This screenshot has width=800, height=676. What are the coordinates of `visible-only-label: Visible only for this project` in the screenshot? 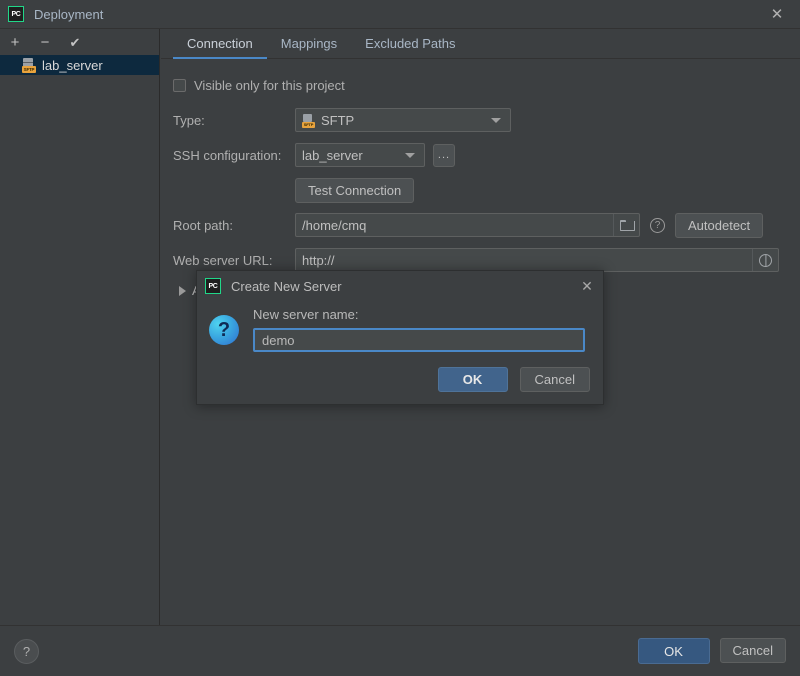 It's located at (269, 85).